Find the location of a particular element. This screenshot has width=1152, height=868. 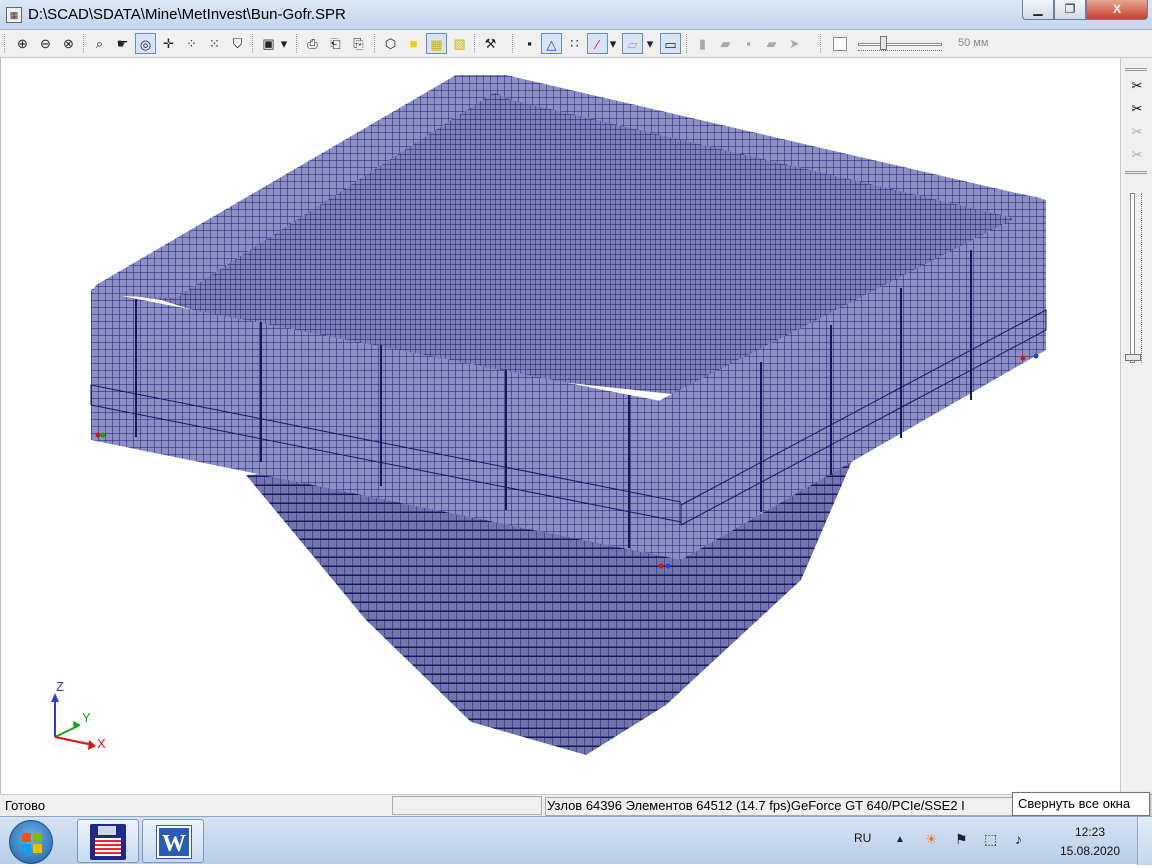

tools-button: ⚒ is located at coordinates (490, 43).